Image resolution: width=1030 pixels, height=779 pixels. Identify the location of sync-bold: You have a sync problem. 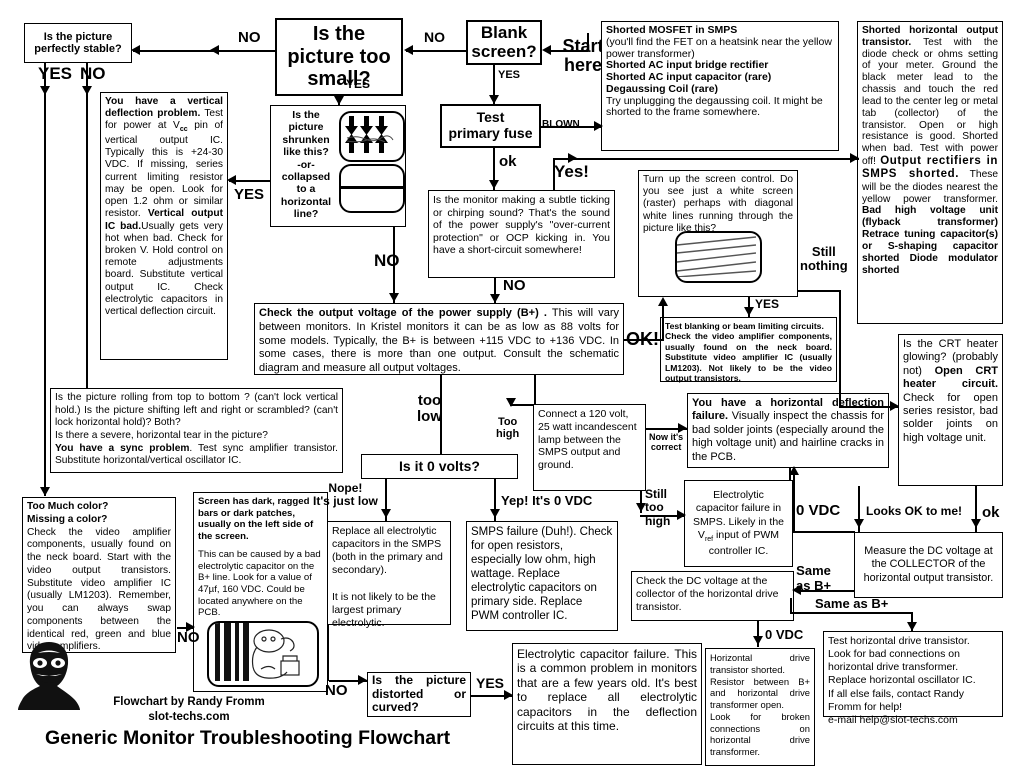
(122, 448).